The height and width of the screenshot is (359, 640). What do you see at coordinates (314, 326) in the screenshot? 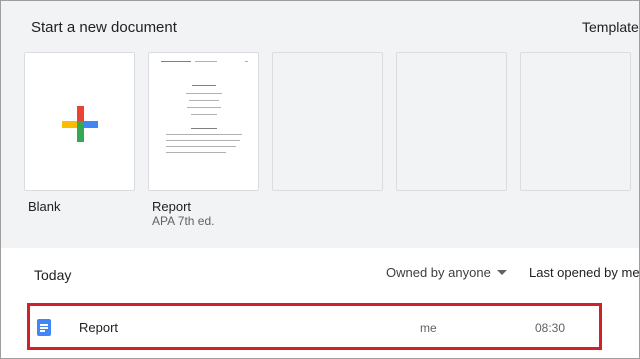
I see `file-row: Report me 08:30` at bounding box center [314, 326].